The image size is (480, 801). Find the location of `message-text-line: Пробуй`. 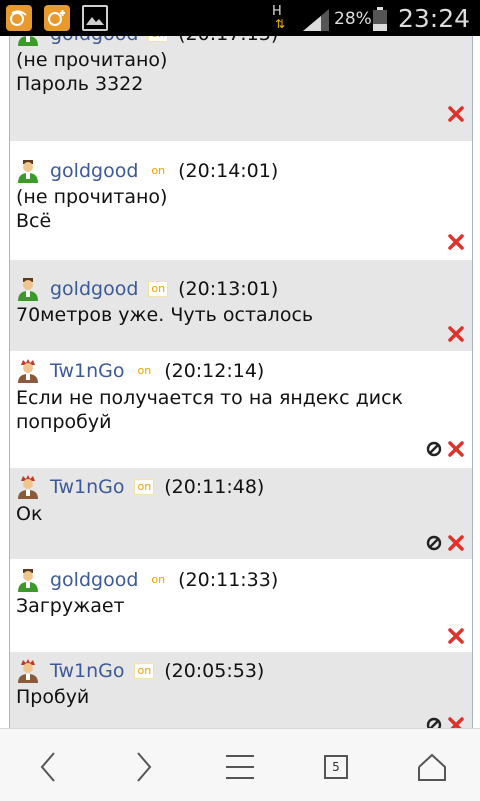

message-text-line: Пробуй is located at coordinates (53, 697).